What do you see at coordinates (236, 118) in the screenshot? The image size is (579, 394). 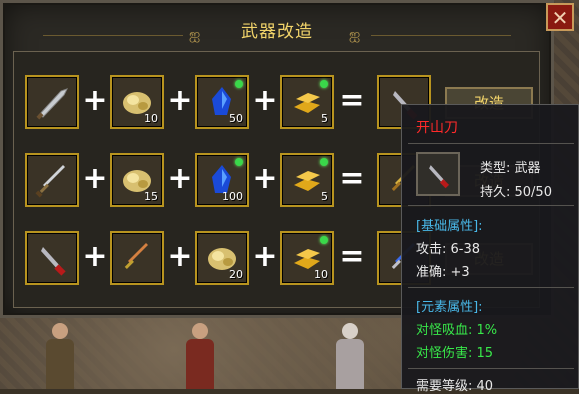 I see `item-count: 50` at bounding box center [236, 118].